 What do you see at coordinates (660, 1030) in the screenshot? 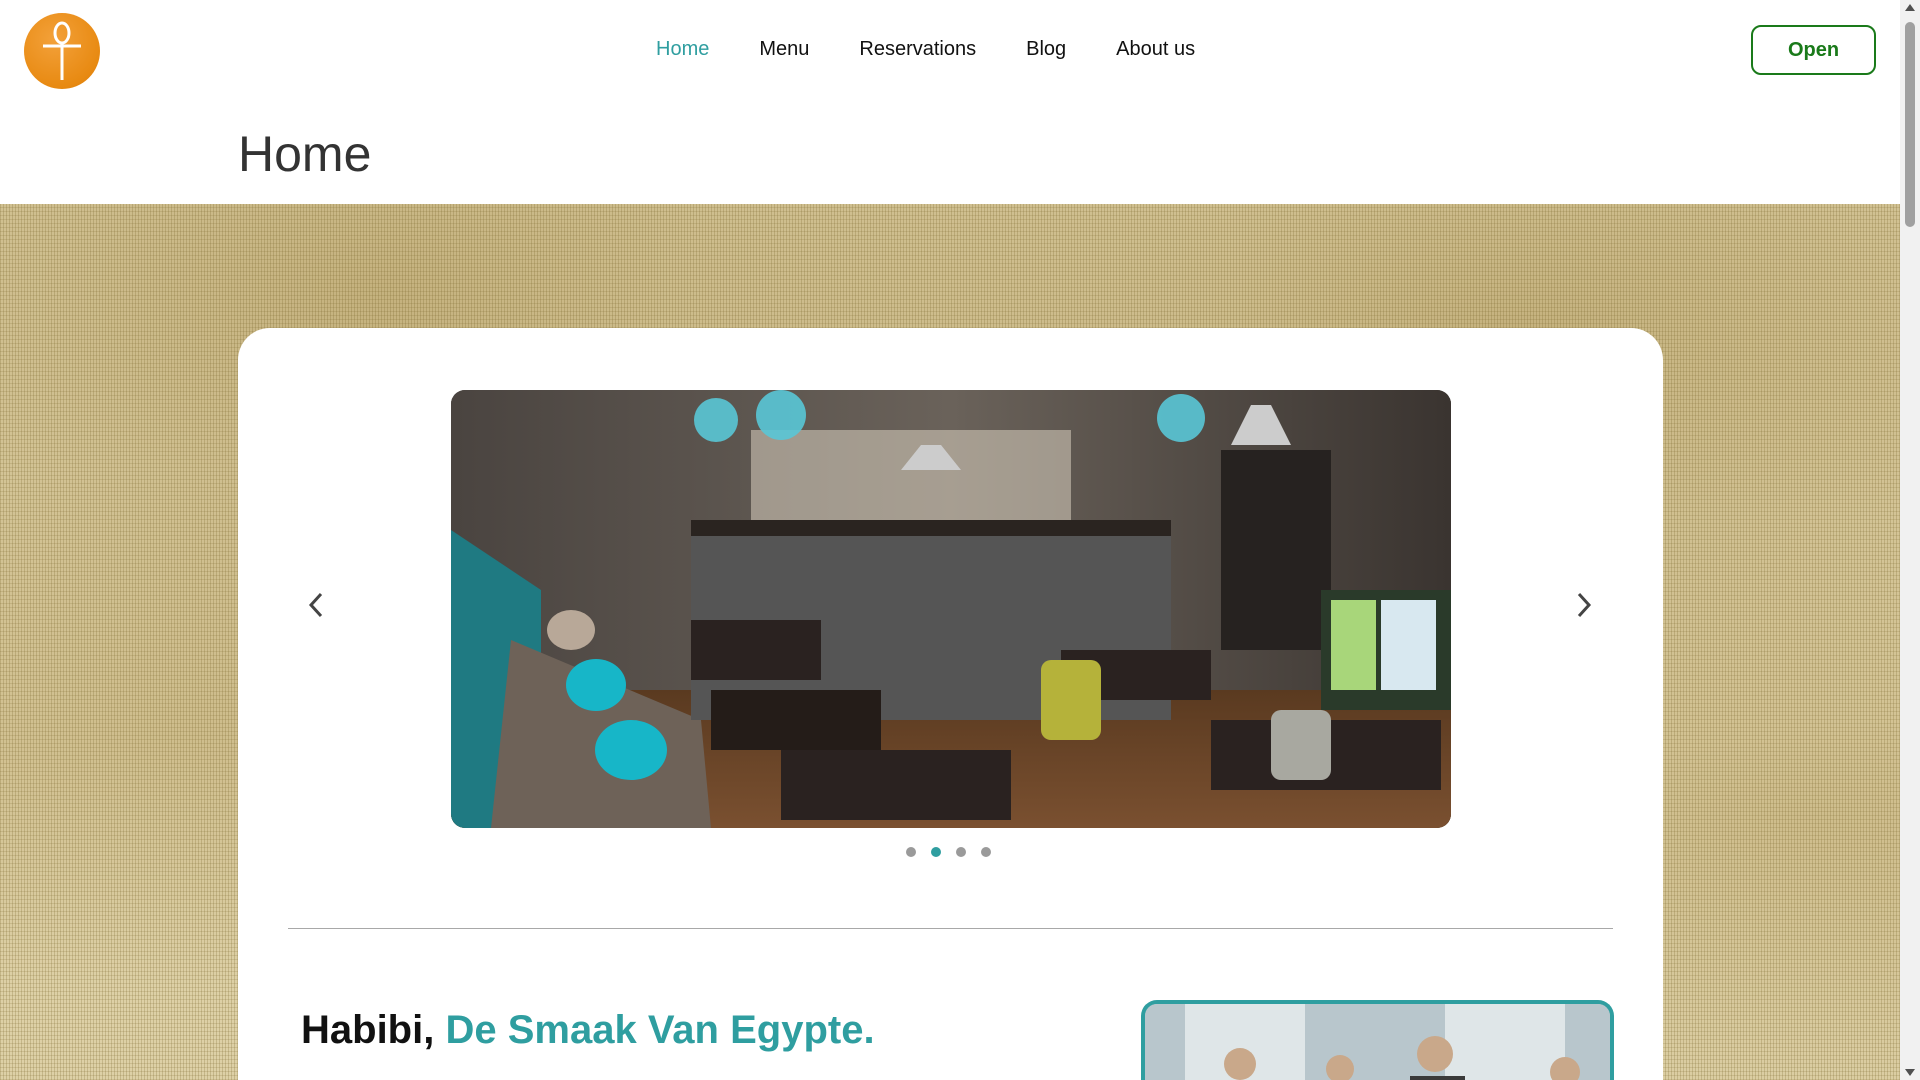
I see `intro-heading-accent: De Smaak Van Egypte.` at bounding box center [660, 1030].